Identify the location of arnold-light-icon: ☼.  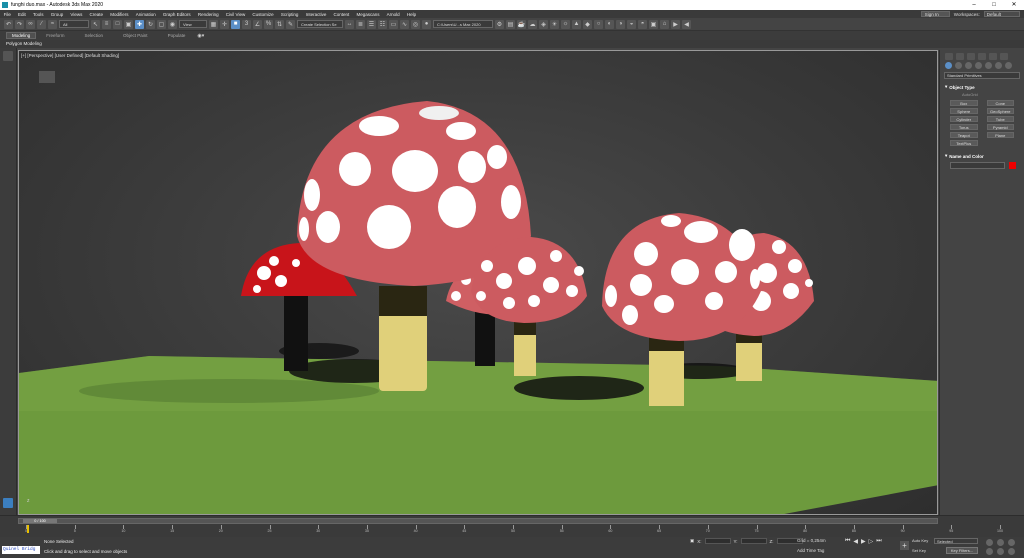
(565, 24).